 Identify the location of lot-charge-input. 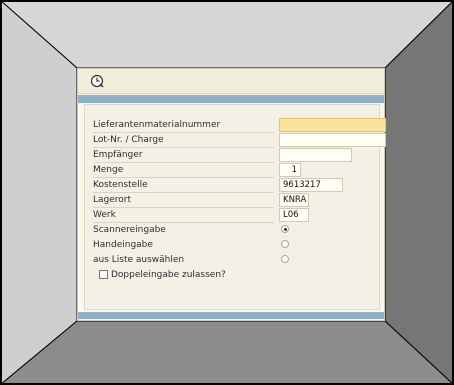
(332, 140).